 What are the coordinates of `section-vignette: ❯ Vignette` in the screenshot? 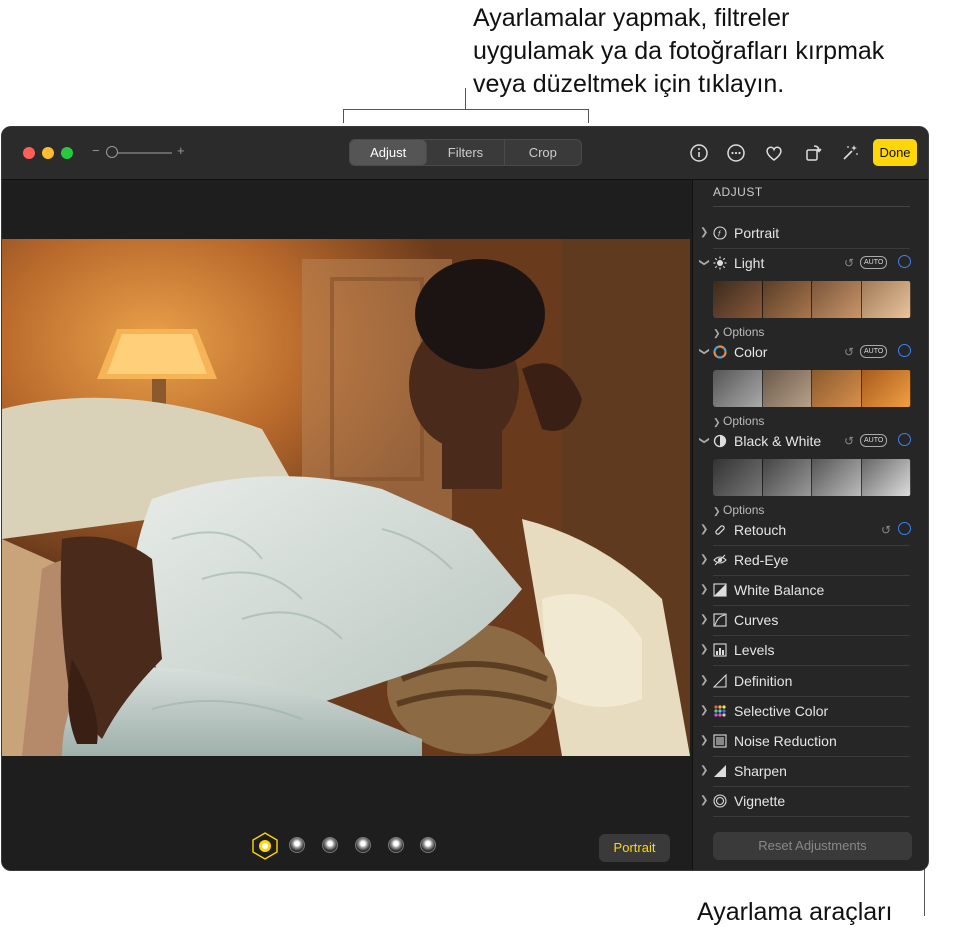 It's located at (810, 802).